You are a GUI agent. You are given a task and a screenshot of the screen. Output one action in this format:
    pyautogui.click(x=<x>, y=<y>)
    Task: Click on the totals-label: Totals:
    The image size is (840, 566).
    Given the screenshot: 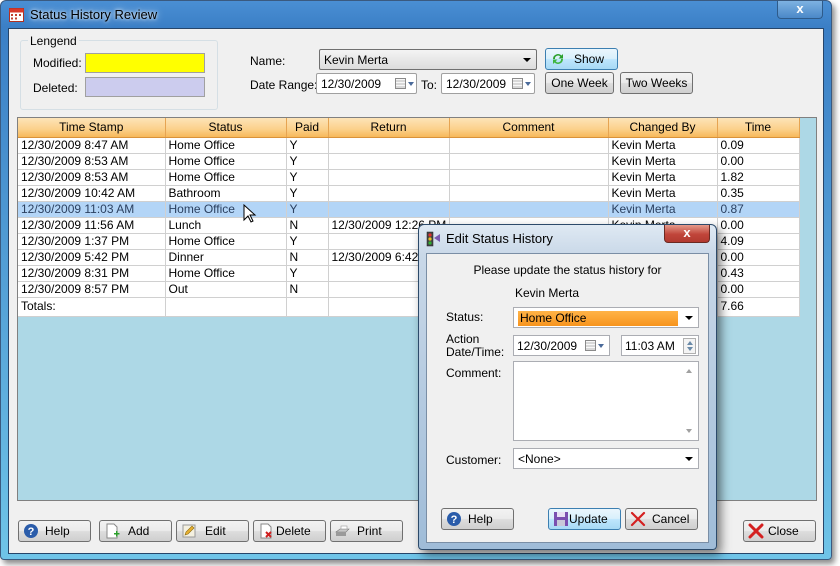 What is the action you would take?
    pyautogui.click(x=92, y=307)
    